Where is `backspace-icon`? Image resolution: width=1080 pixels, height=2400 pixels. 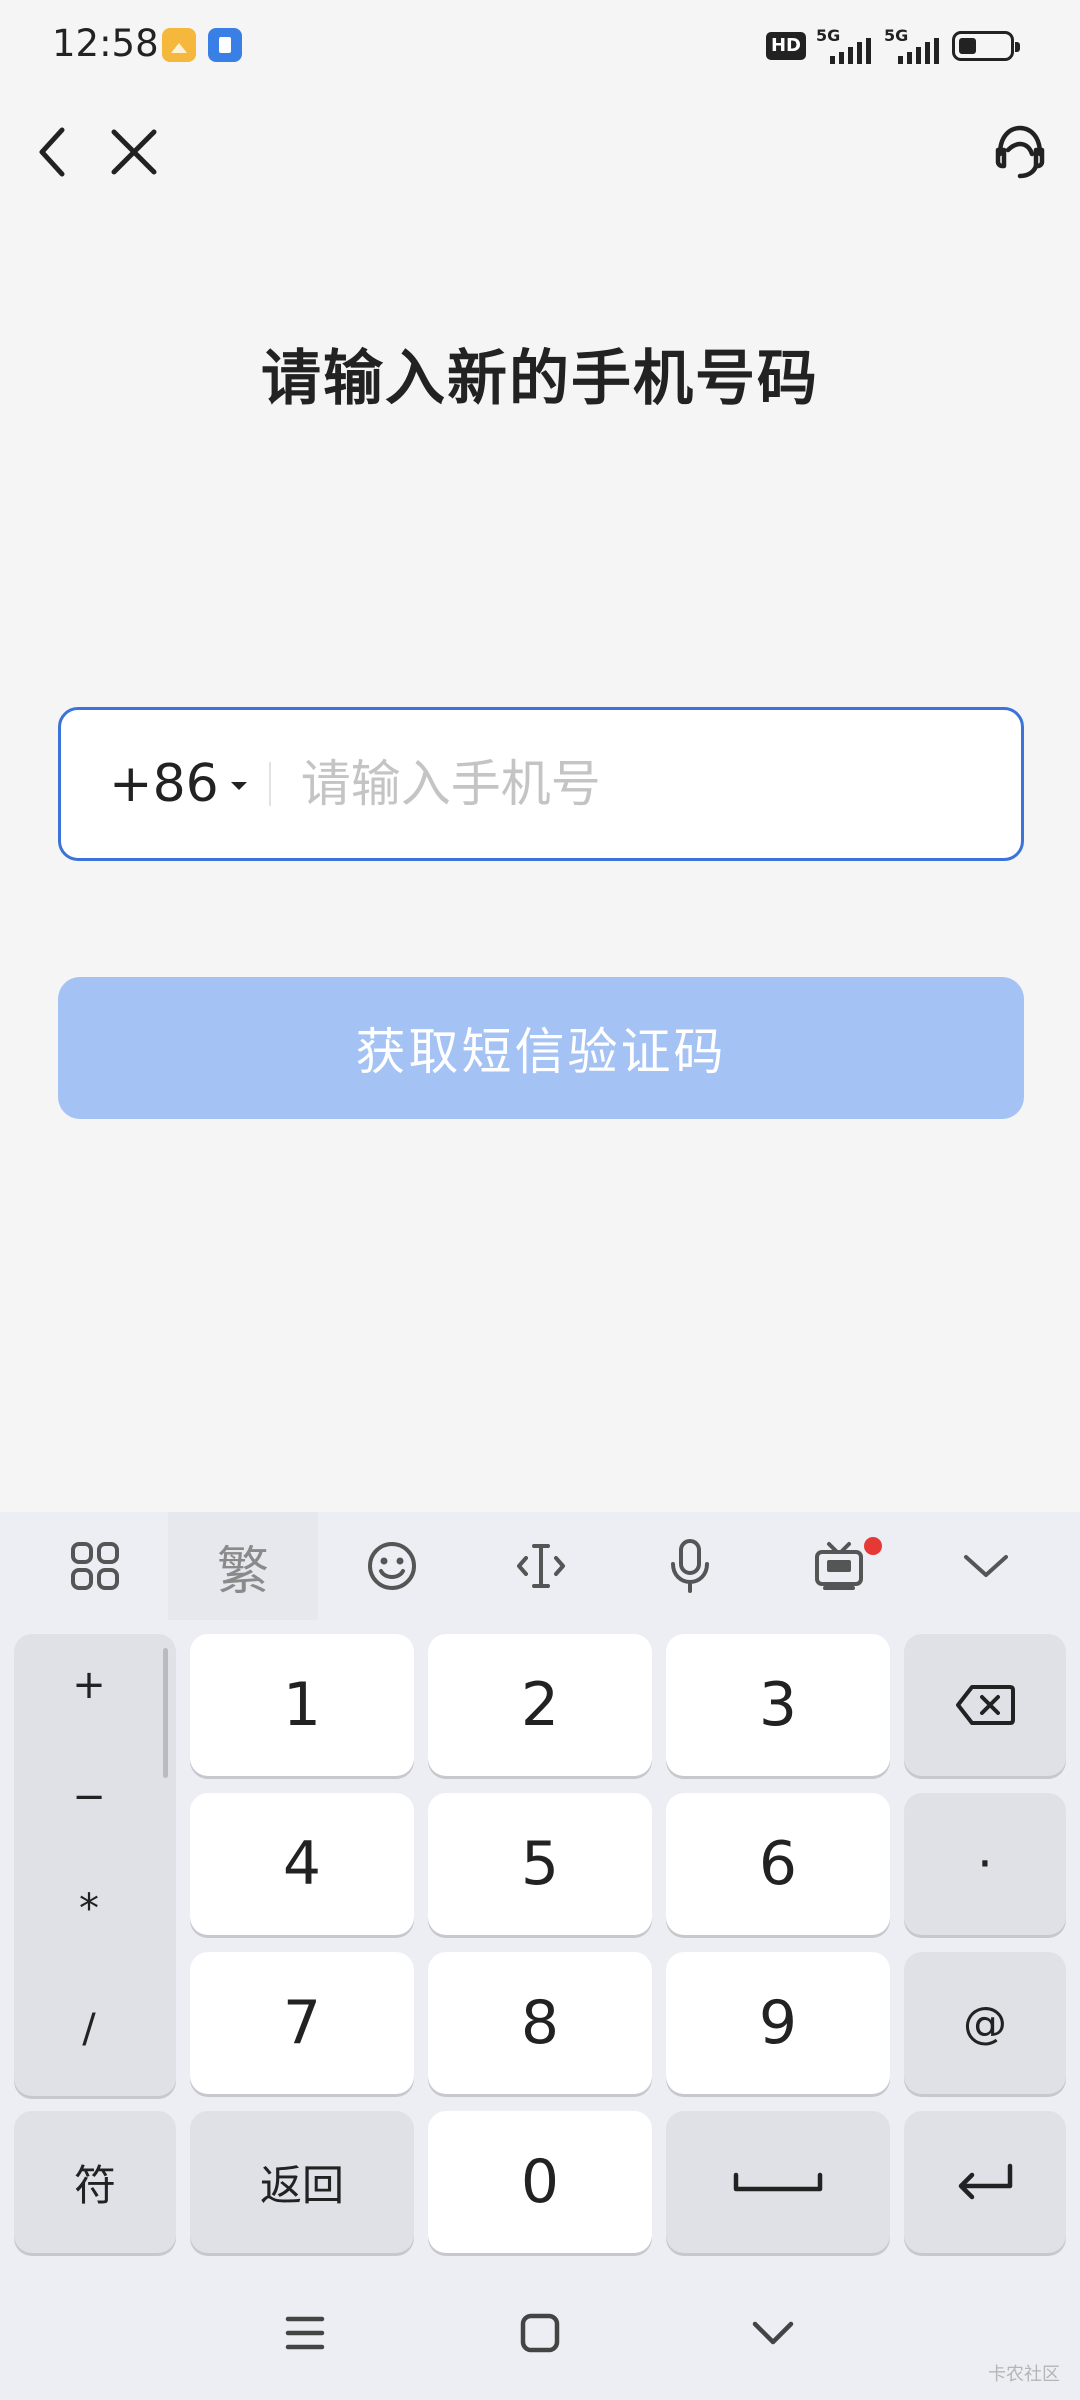
backspace-icon is located at coordinates (985, 1705).